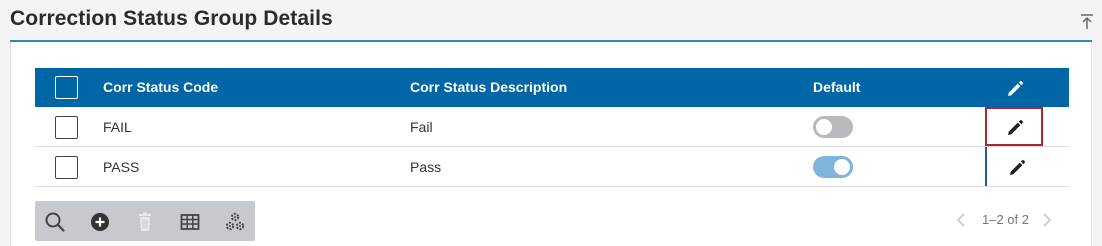 The image size is (1102, 246). What do you see at coordinates (121, 167) in the screenshot?
I see `corr-status-code: PASS` at bounding box center [121, 167].